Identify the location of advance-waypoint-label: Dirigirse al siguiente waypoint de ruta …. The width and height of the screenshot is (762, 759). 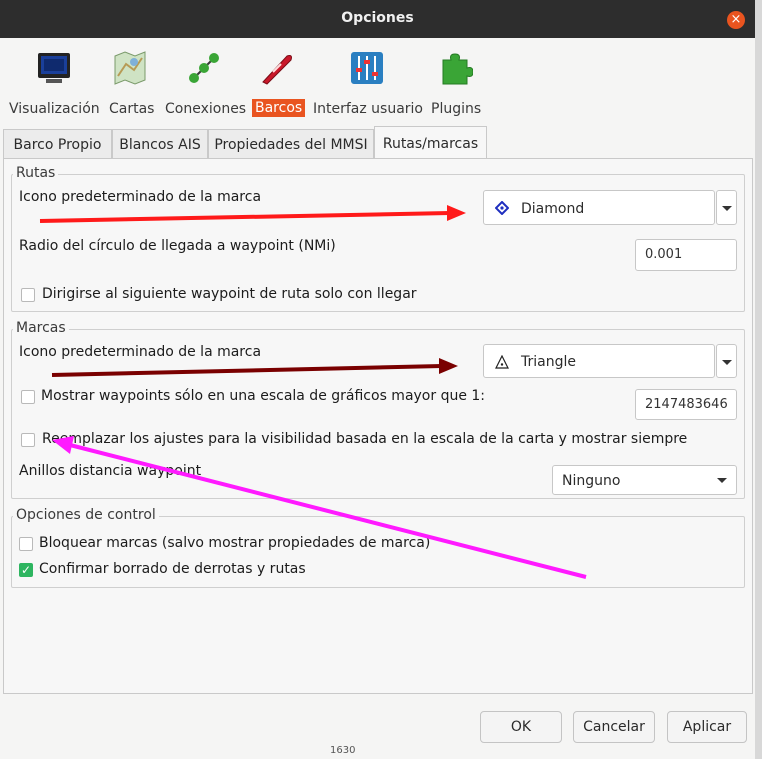
(229, 294).